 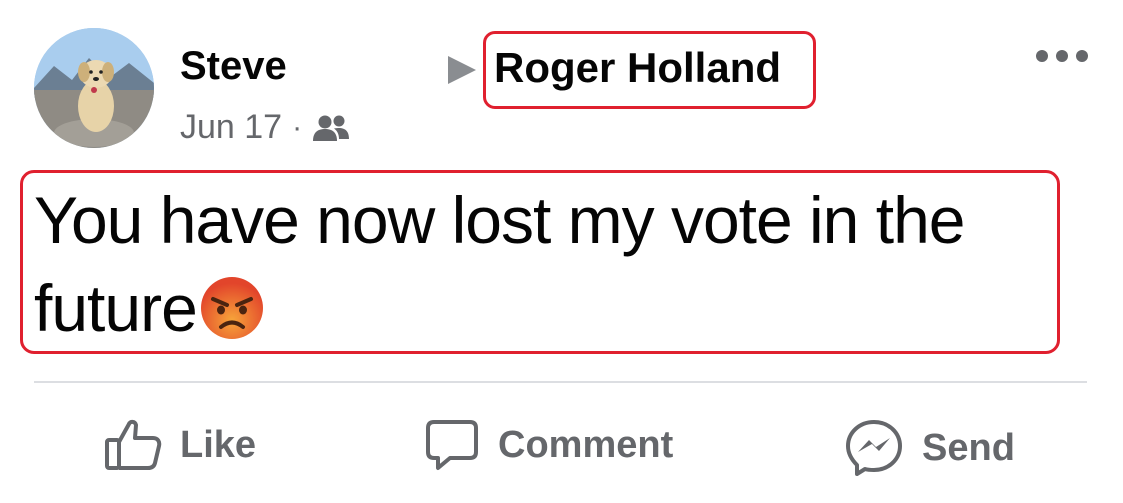 What do you see at coordinates (233, 66) in the screenshot?
I see `author-name: Steve` at bounding box center [233, 66].